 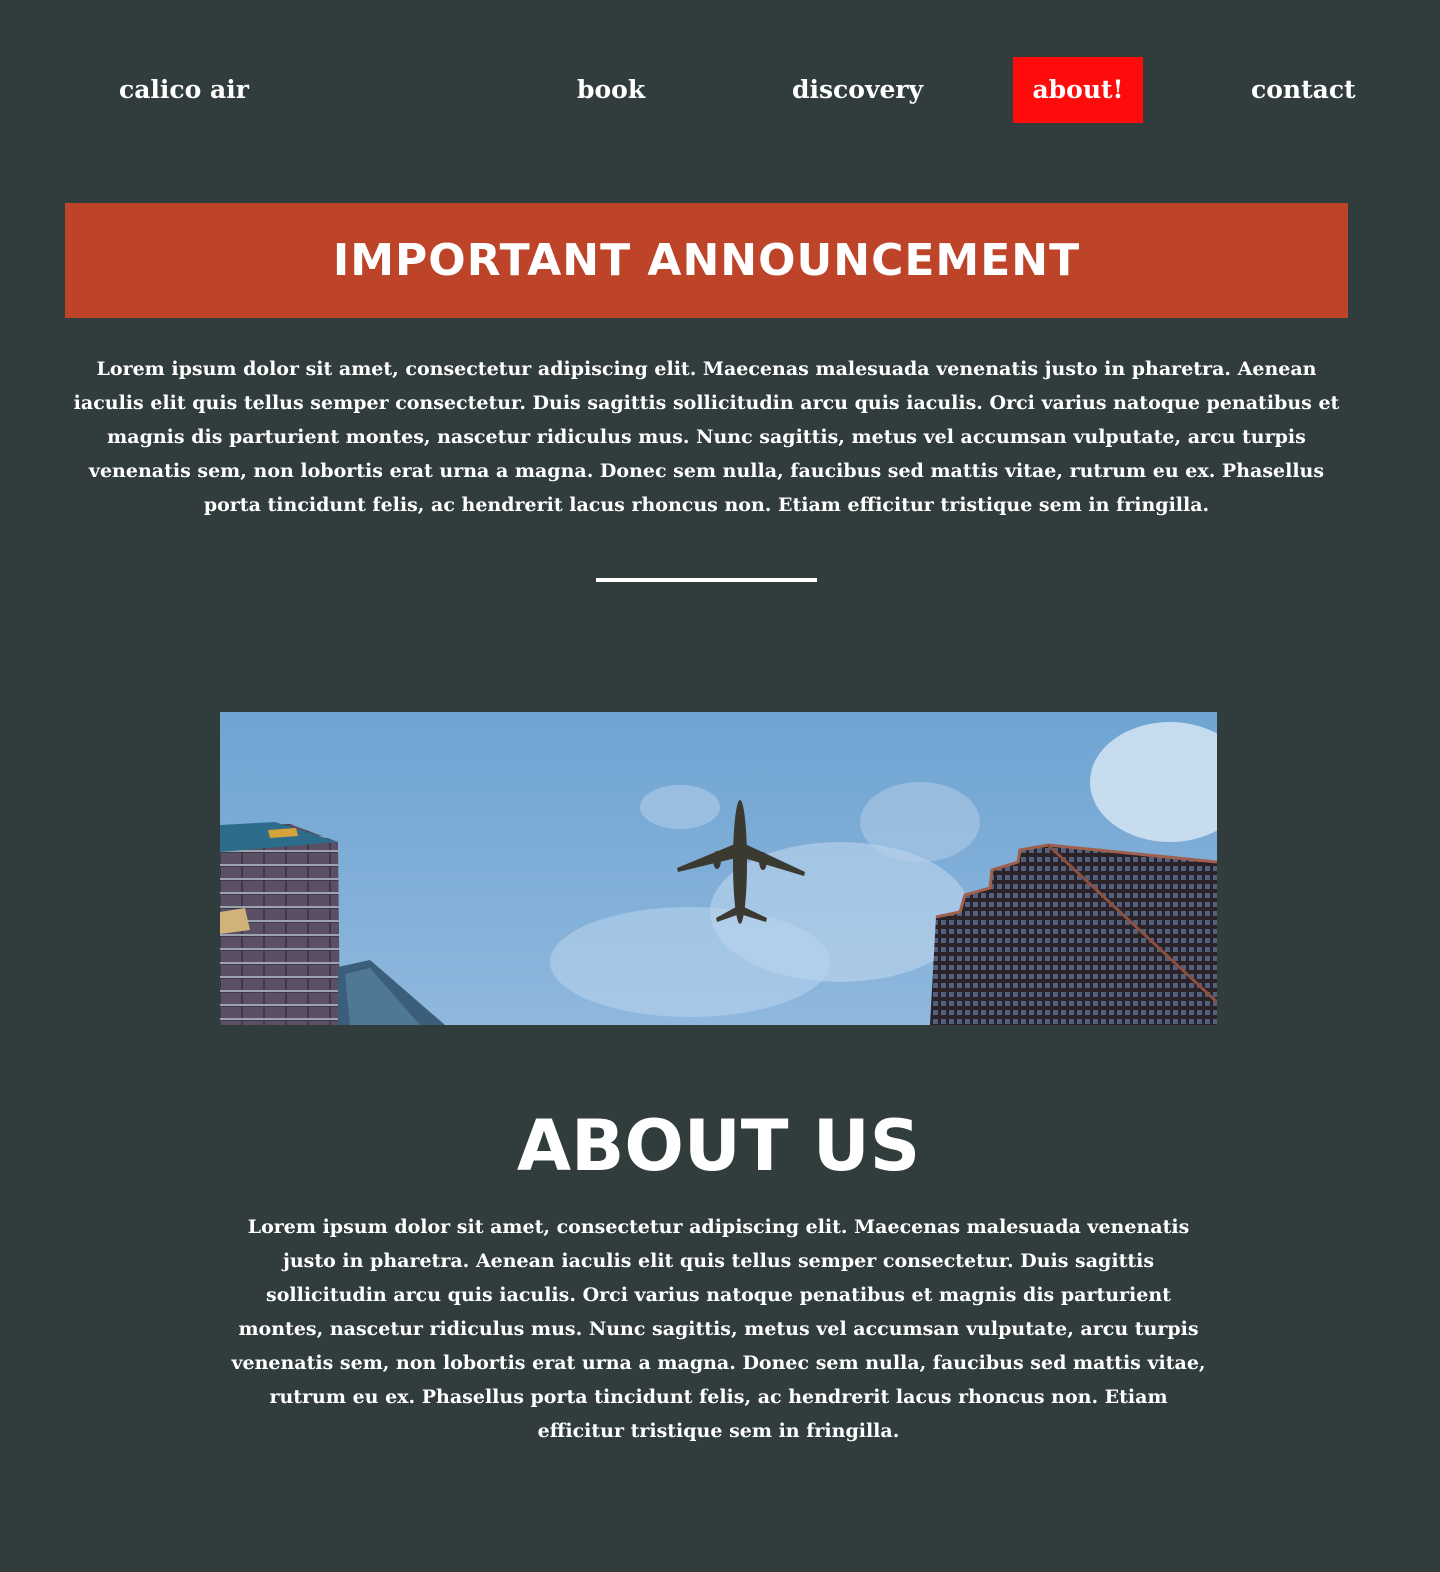 I want to click on airplane-hero-image, so click(x=718, y=868).